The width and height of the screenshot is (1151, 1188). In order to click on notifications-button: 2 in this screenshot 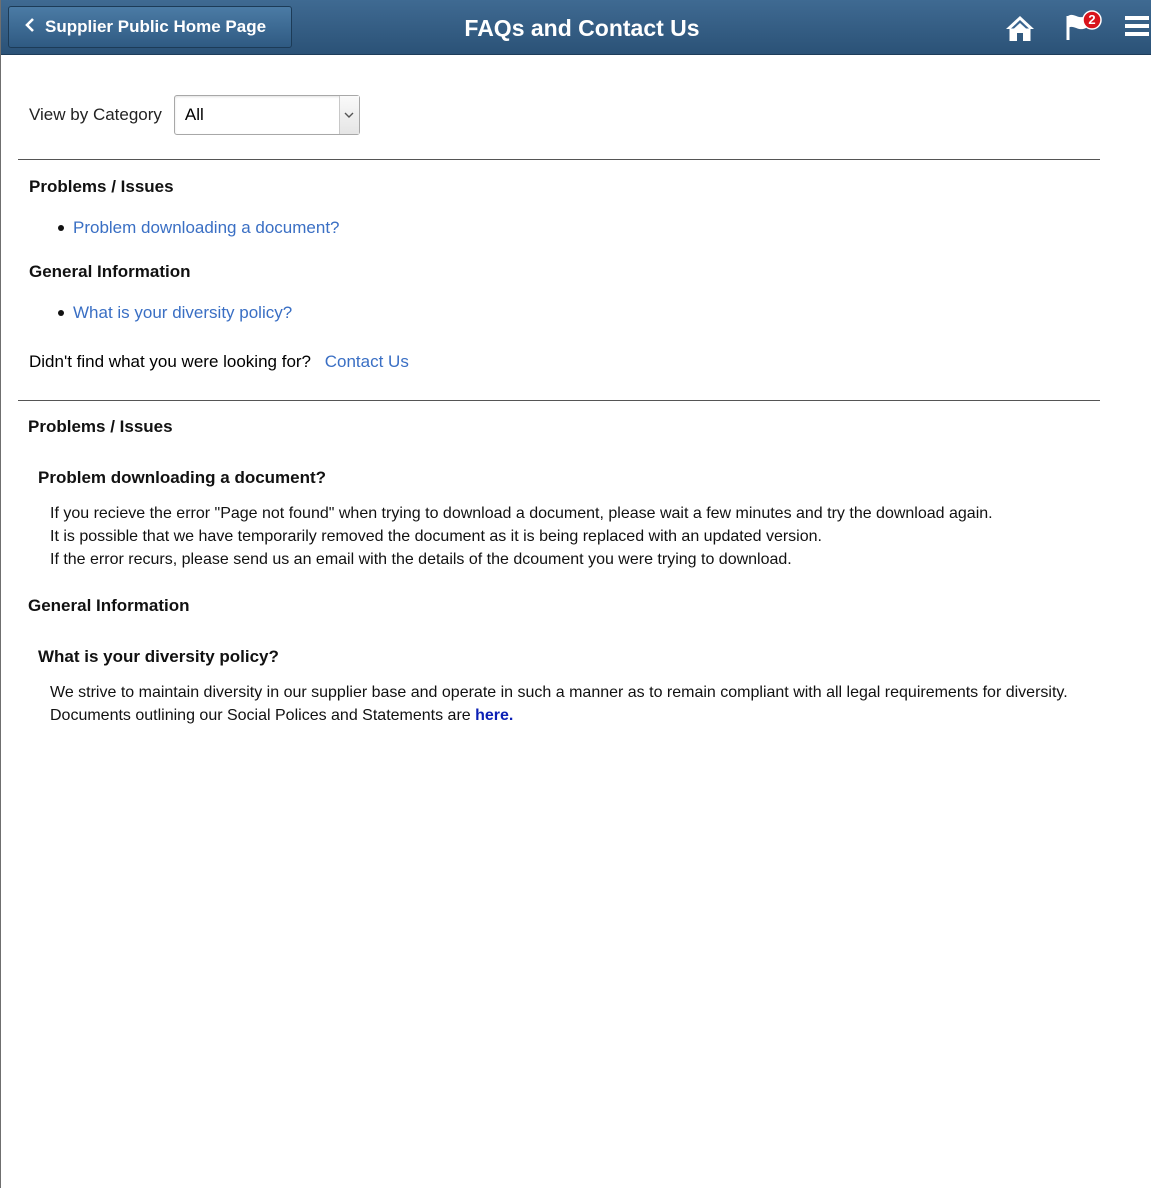, I will do `click(1084, 26)`.